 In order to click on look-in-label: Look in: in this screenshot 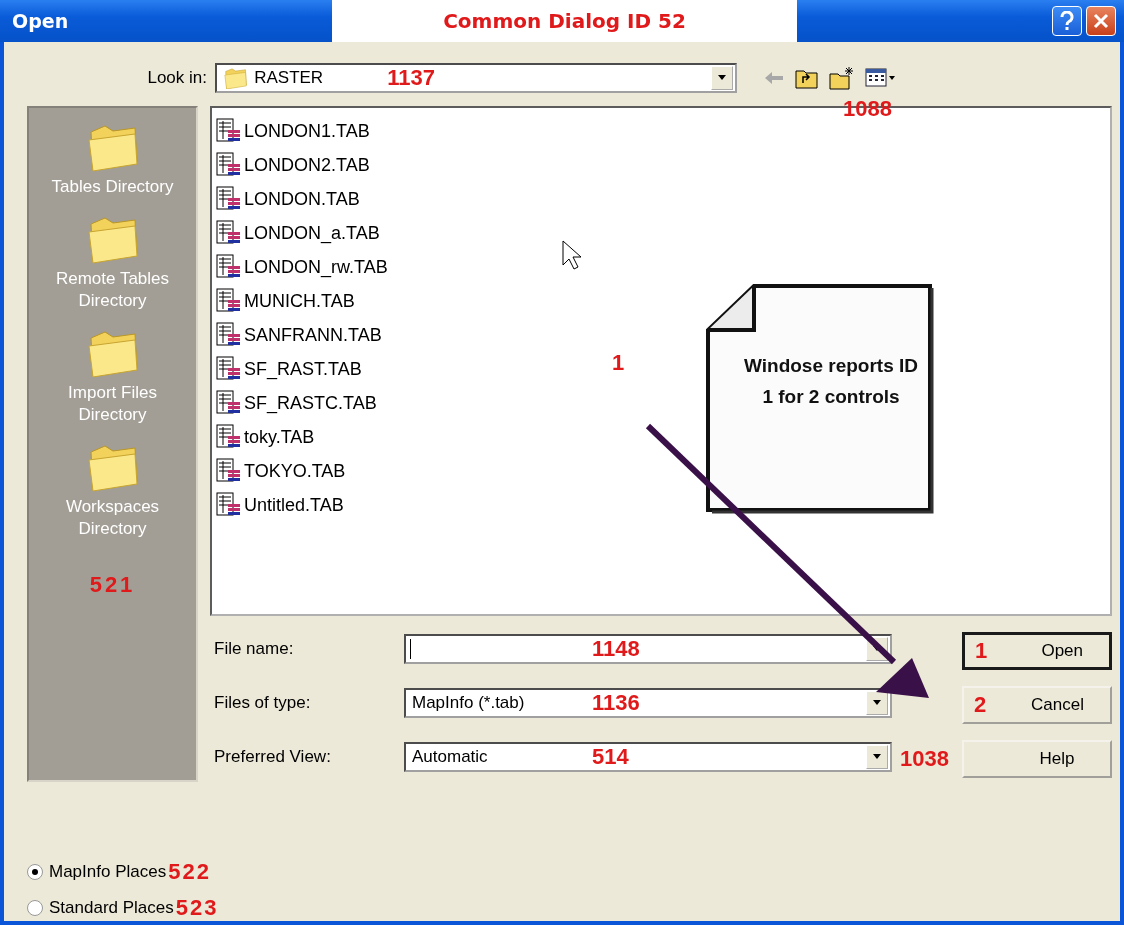, I will do `click(176, 78)`.